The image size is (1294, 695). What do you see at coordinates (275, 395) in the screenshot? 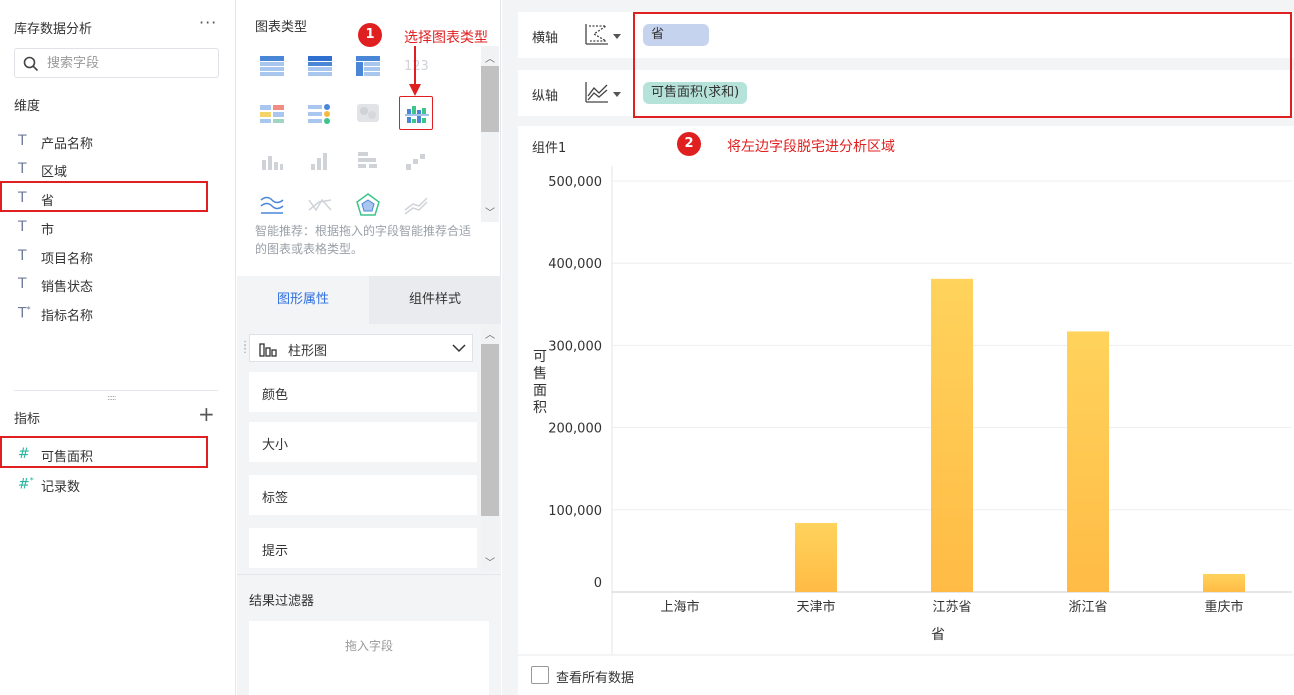
I see `property-label: 颜色` at bounding box center [275, 395].